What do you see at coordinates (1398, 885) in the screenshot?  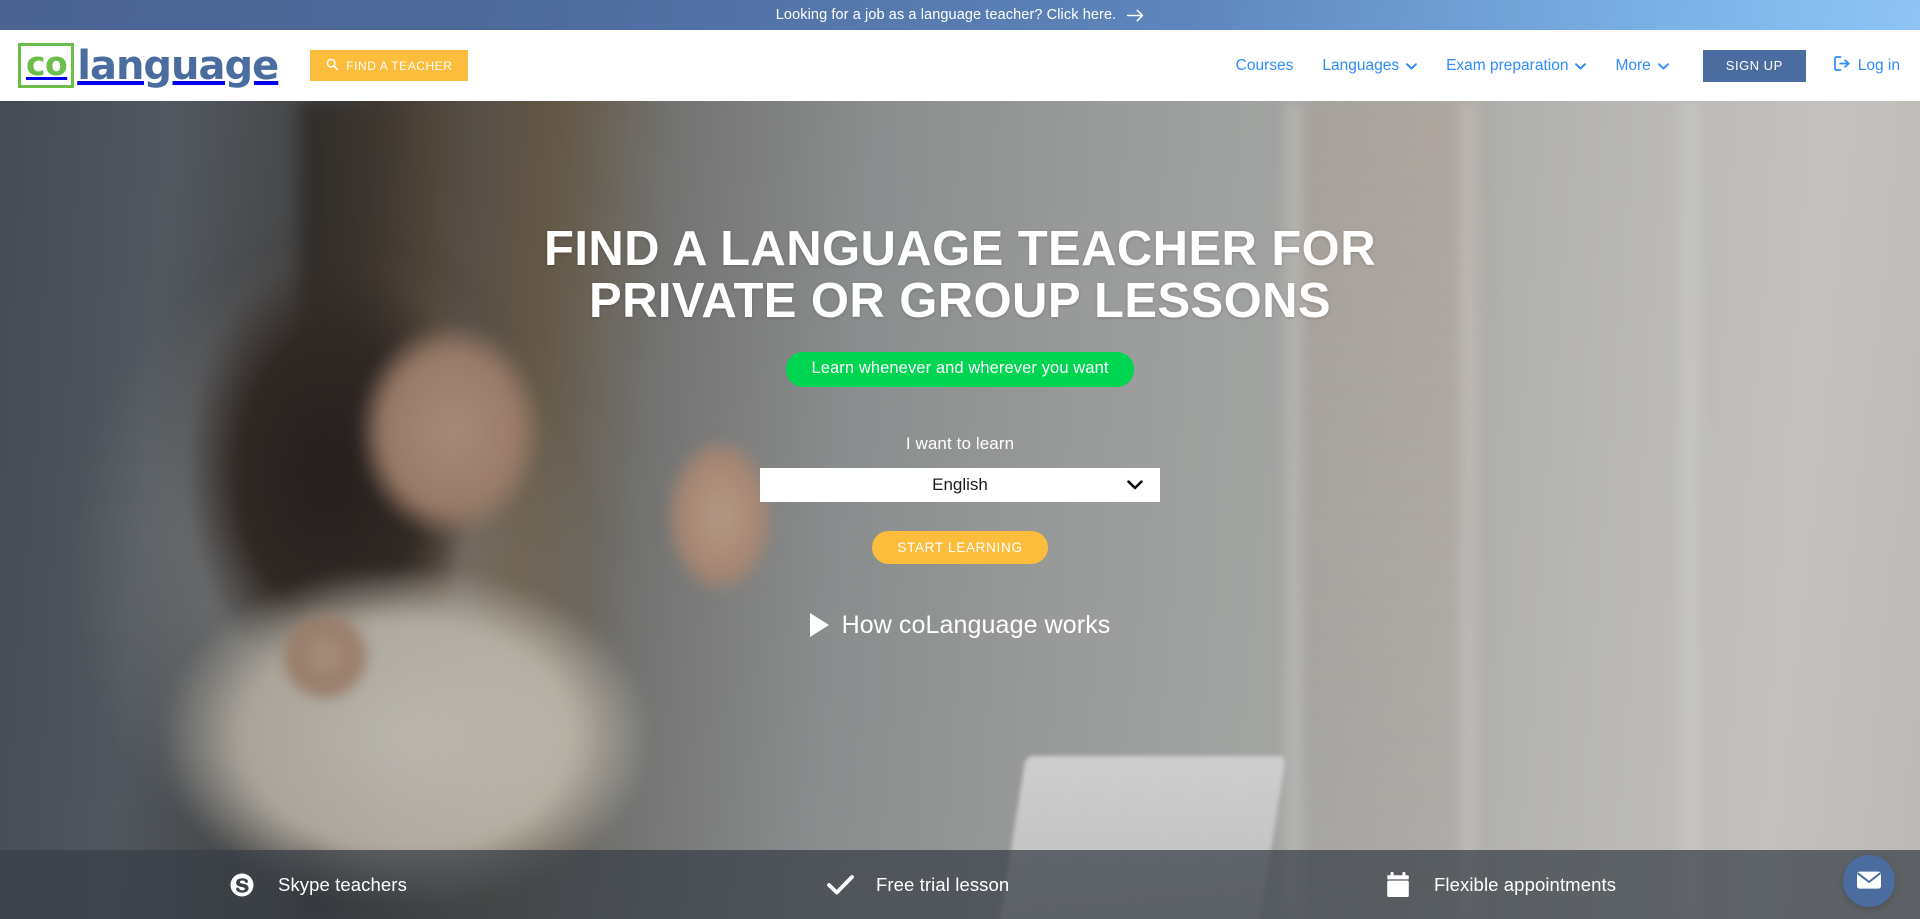 I see `calendar-icon` at bounding box center [1398, 885].